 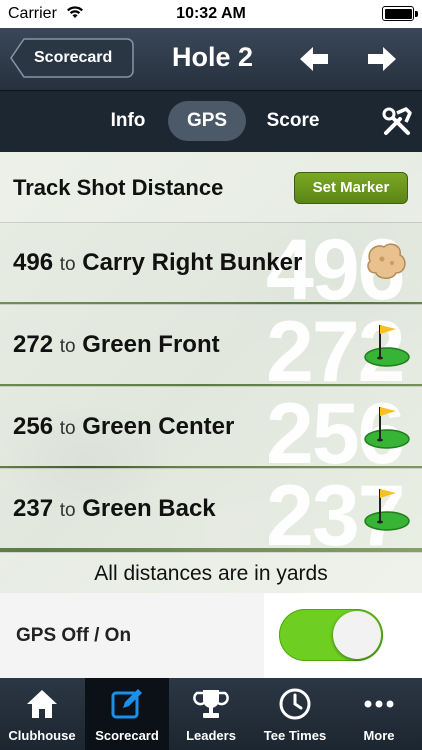 I want to click on tools-icon, so click(x=397, y=122).